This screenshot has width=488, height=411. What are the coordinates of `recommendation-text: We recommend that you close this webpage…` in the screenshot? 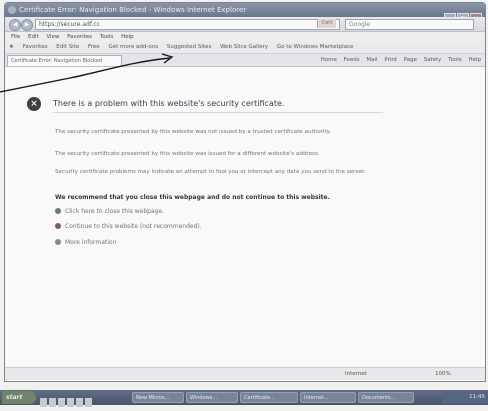 It's located at (192, 197).